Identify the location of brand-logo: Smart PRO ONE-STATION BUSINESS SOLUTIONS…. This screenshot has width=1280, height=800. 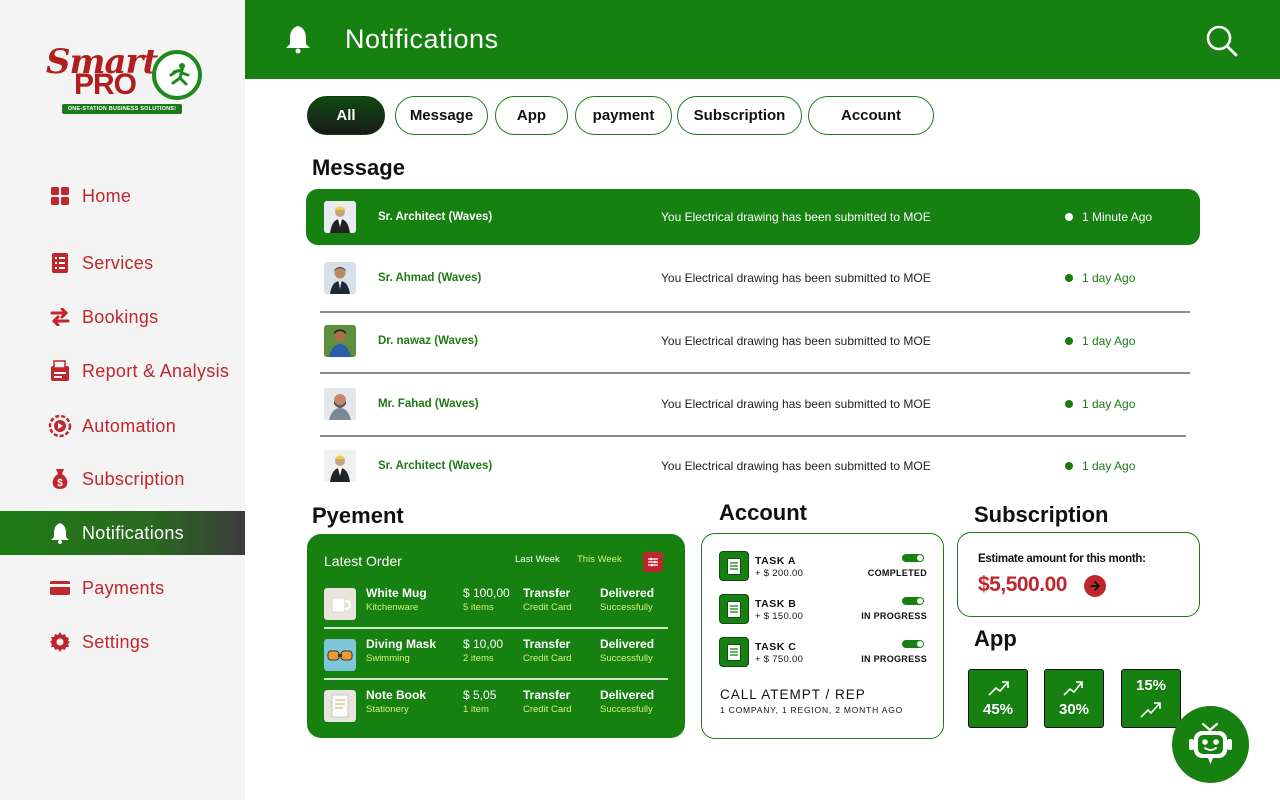
(126, 80).